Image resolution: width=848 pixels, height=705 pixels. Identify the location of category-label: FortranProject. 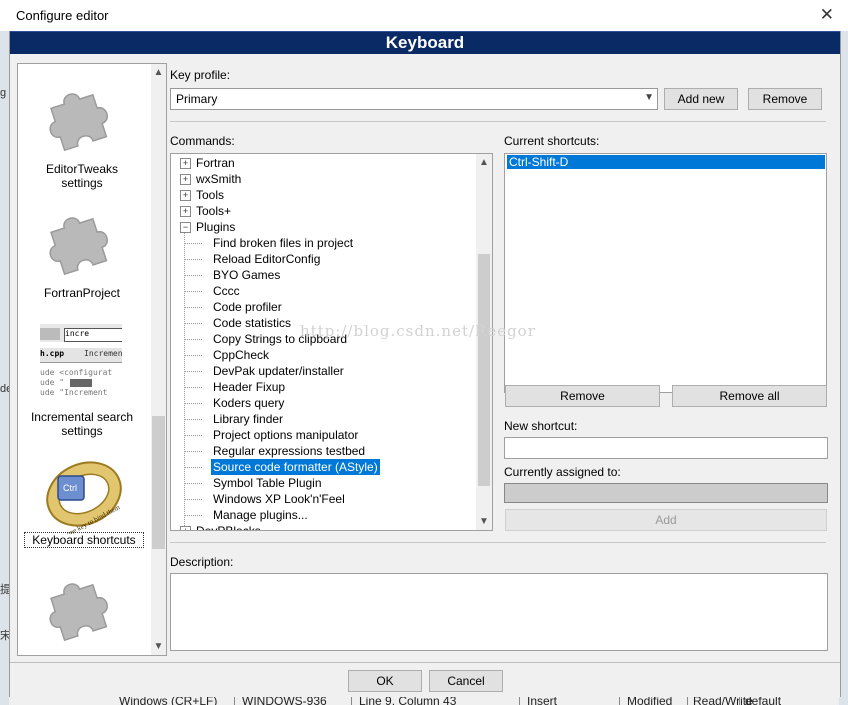
(82, 293).